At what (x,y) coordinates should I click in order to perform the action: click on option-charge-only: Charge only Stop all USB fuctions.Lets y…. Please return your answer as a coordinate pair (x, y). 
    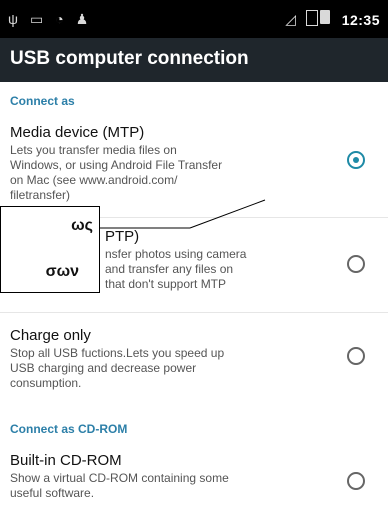
    Looking at the image, I should click on (160, 359).